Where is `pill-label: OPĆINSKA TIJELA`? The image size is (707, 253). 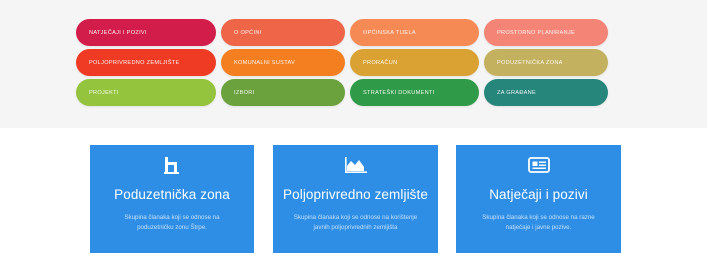 pill-label: OPĆINSKA TIJELA is located at coordinates (389, 32).